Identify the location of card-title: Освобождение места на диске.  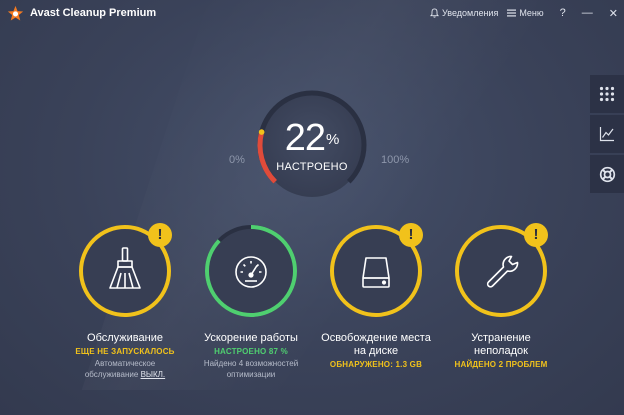
(376, 345).